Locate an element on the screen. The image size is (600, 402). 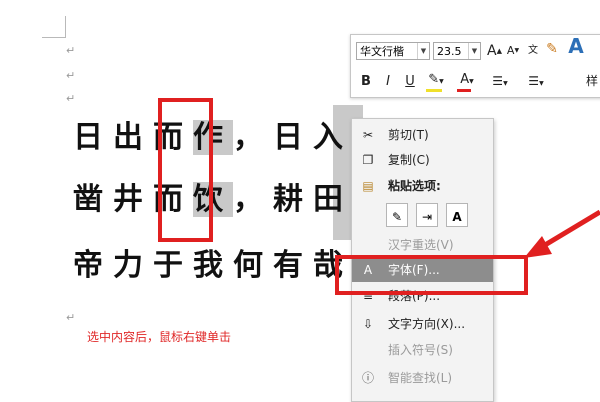
font-name-combo: 华文行楷 ▼ is located at coordinates (393, 51).